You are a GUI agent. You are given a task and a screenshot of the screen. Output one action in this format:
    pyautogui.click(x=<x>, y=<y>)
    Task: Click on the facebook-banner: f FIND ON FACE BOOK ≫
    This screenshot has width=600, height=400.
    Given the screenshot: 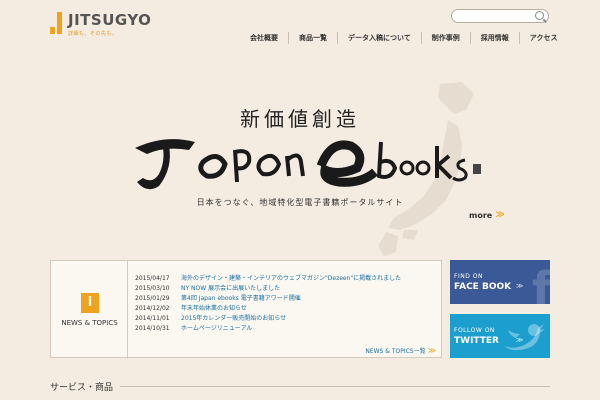 What is the action you would take?
    pyautogui.click(x=500, y=282)
    